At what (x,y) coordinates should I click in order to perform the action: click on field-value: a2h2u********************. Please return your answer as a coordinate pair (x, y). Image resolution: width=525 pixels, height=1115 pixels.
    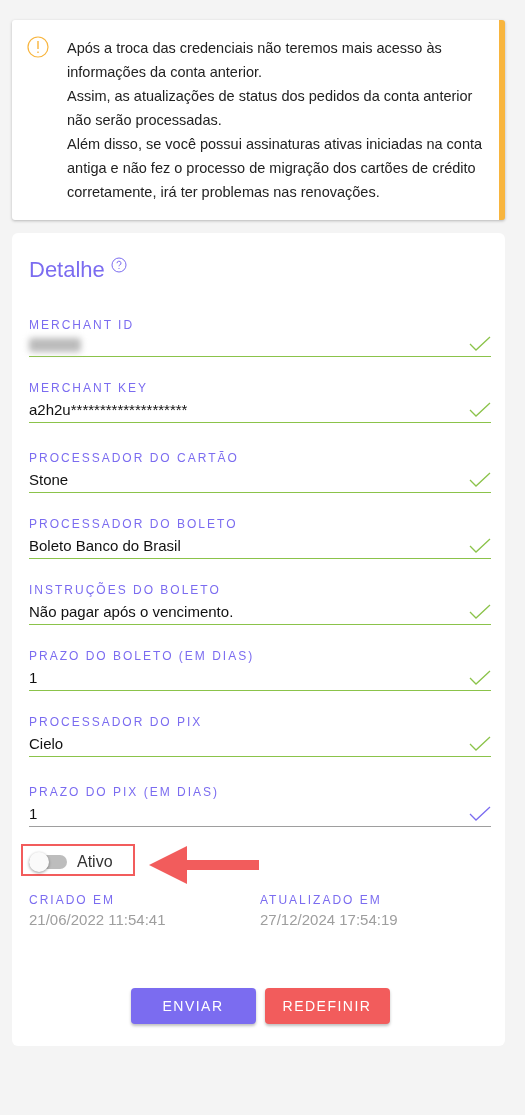
    Looking at the image, I should click on (109, 409).